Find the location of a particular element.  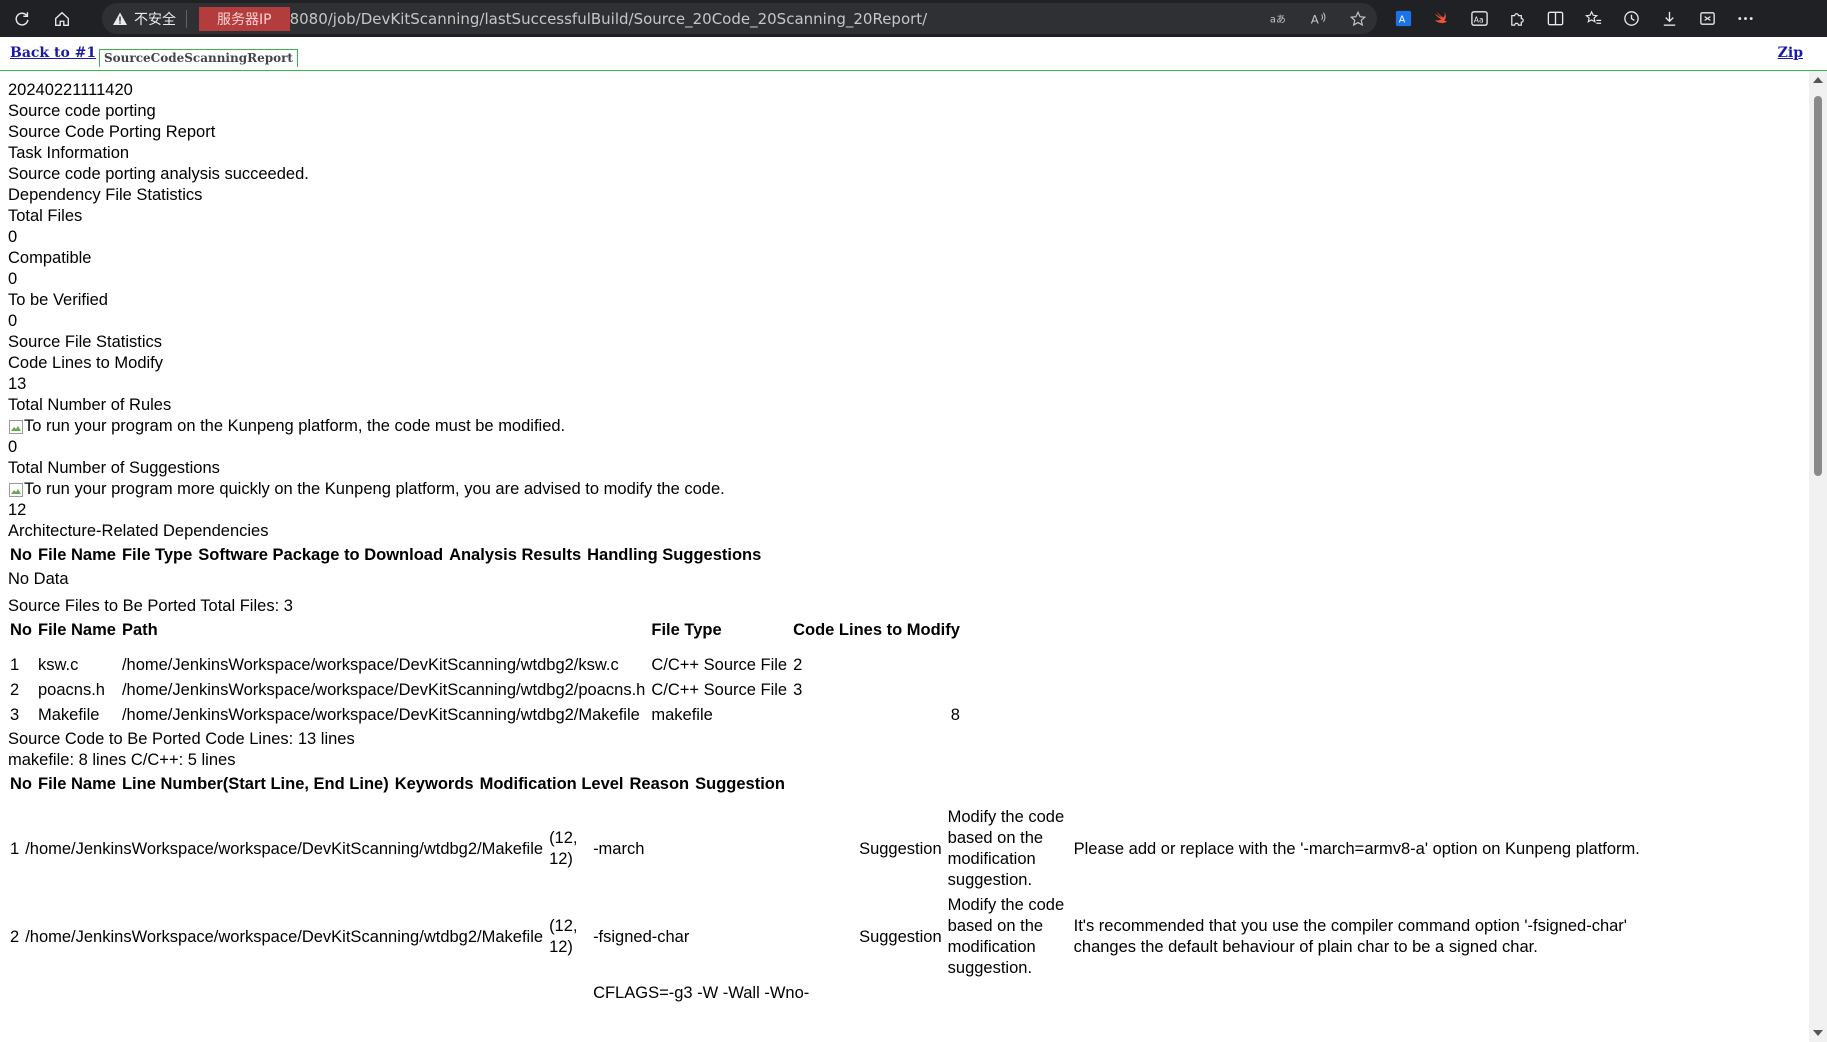

lines-to-modify: 3 is located at coordinates (798, 690).